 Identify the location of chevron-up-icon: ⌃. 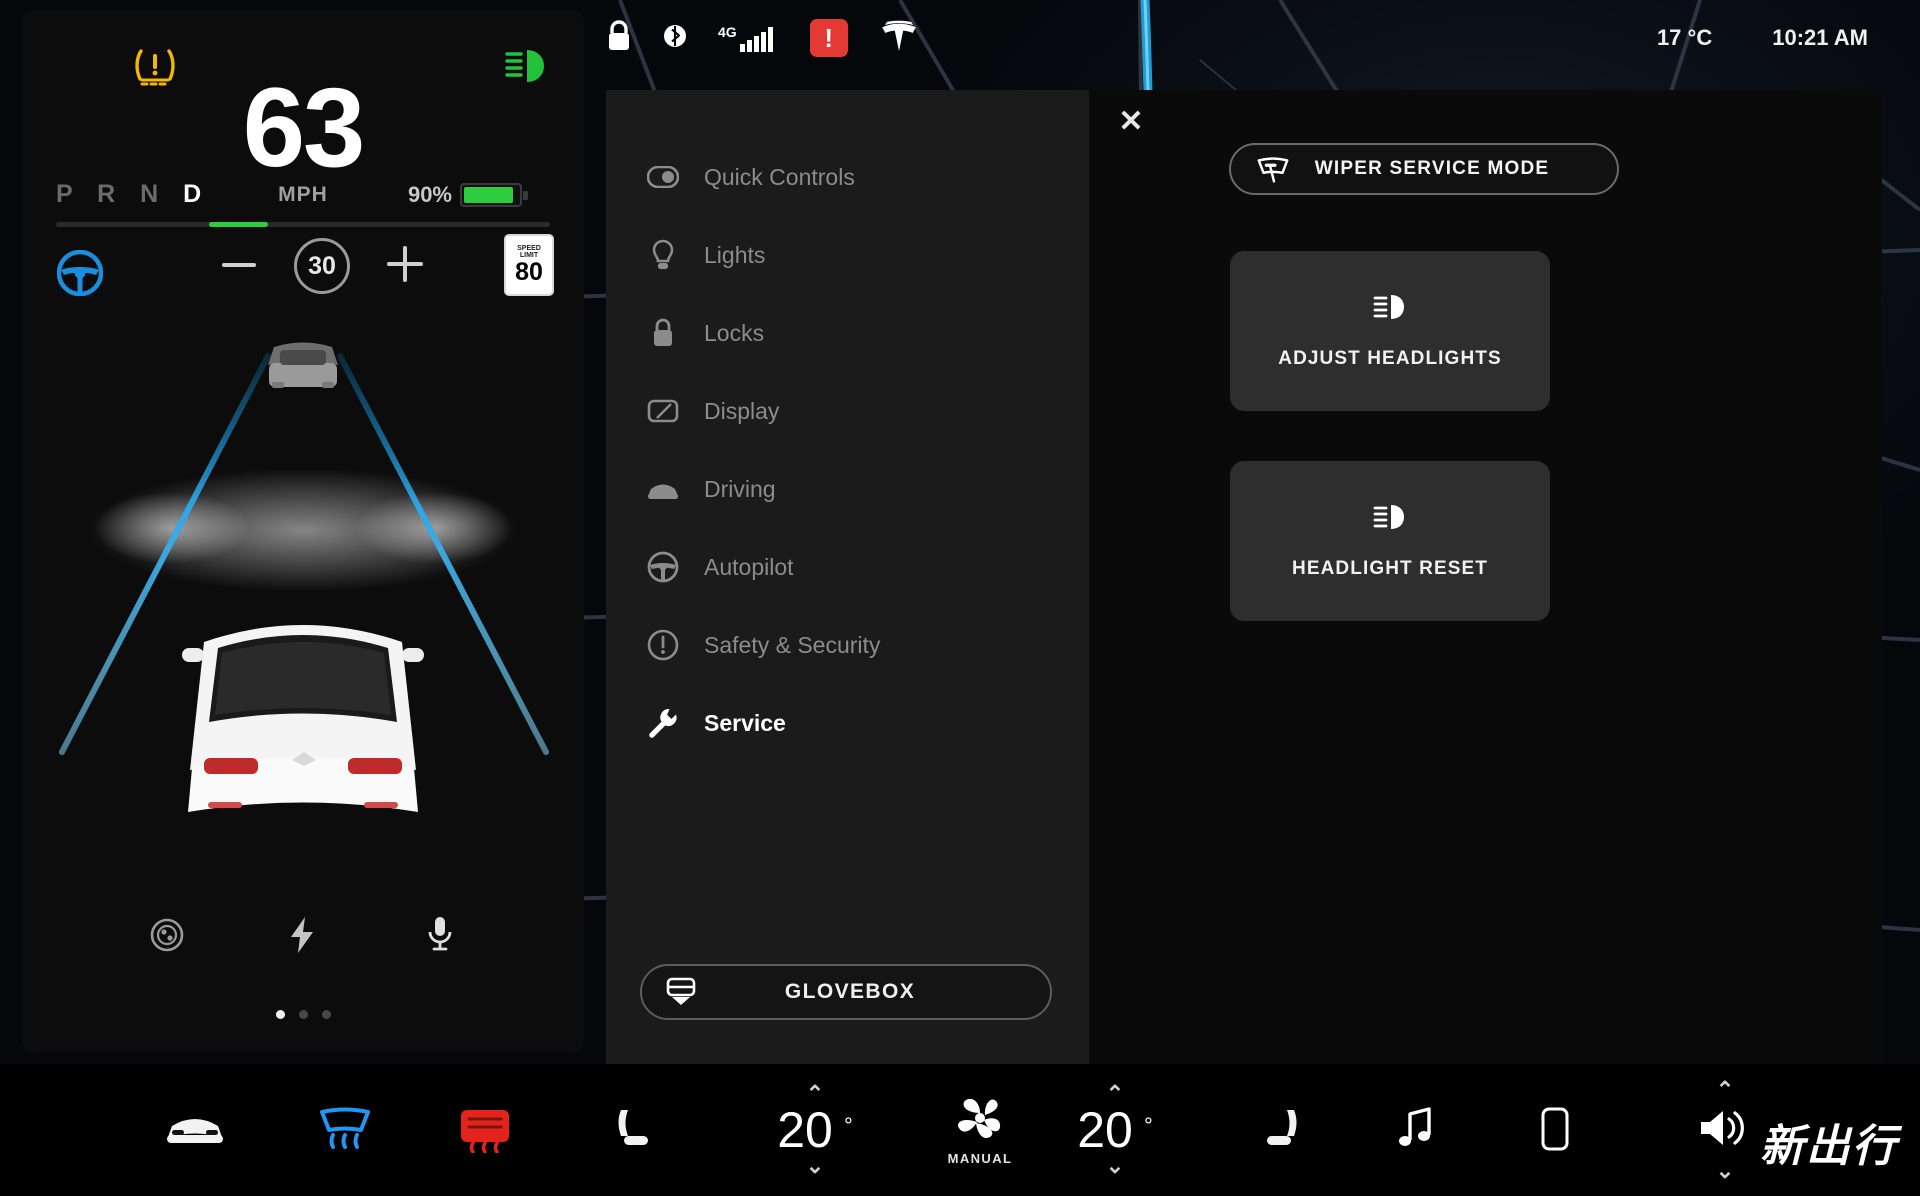
(1725, 1089).